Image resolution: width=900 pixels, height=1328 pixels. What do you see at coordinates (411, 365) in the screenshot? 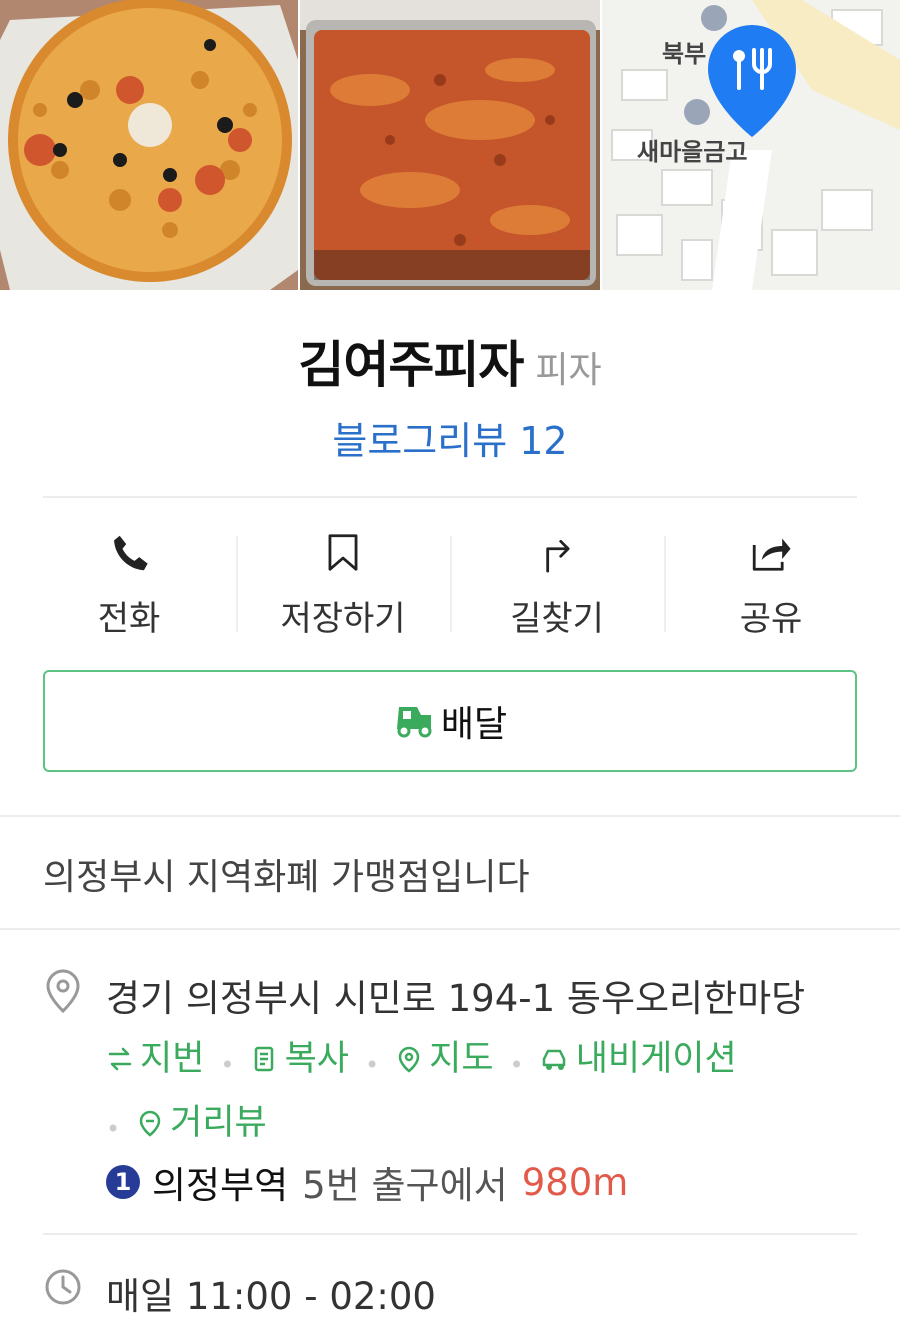
I see `place-name: 김여주피자` at bounding box center [411, 365].